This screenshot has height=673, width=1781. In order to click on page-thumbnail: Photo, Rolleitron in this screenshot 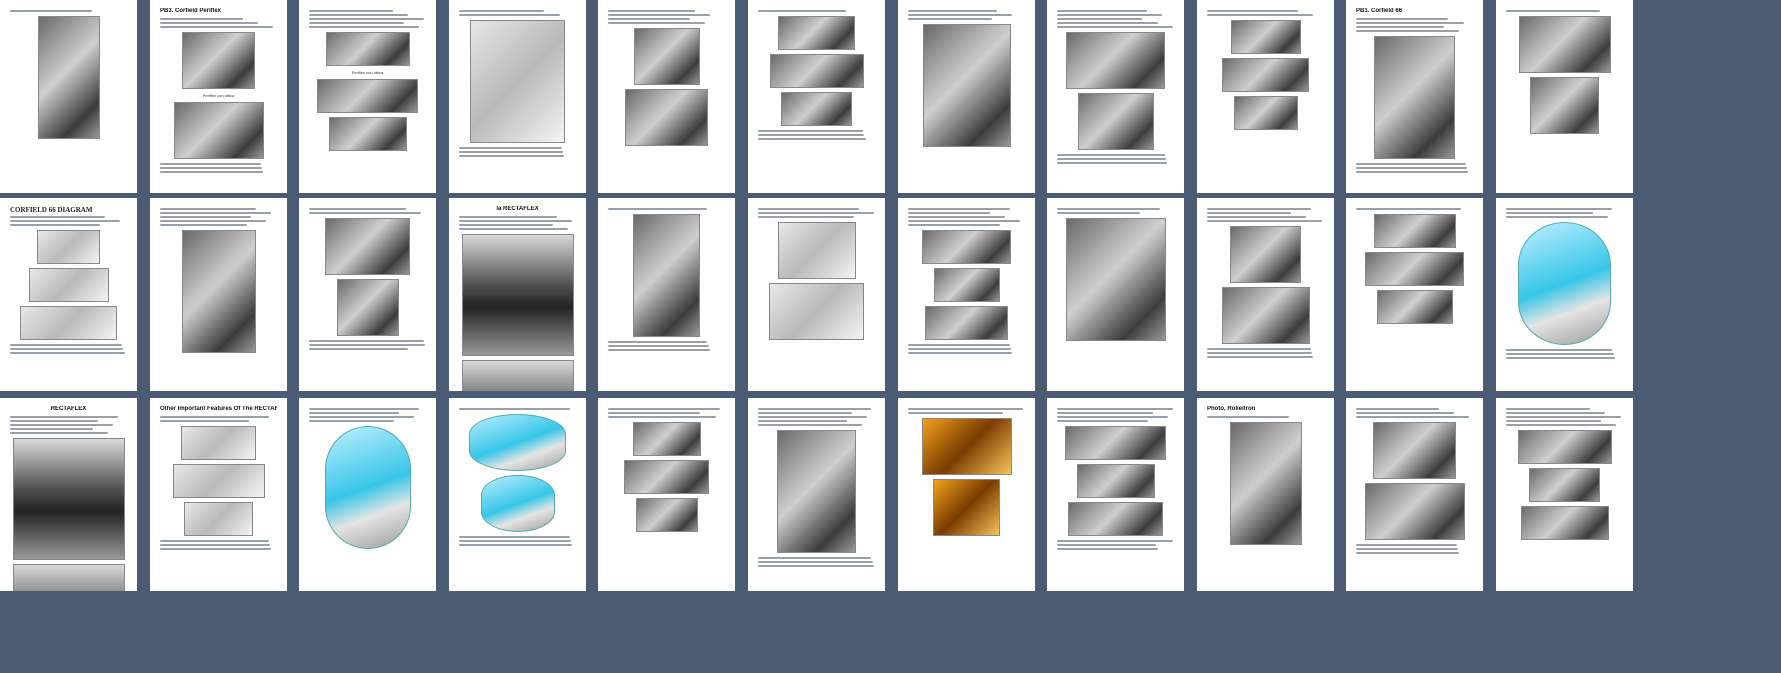, I will do `click(1265, 494)`.